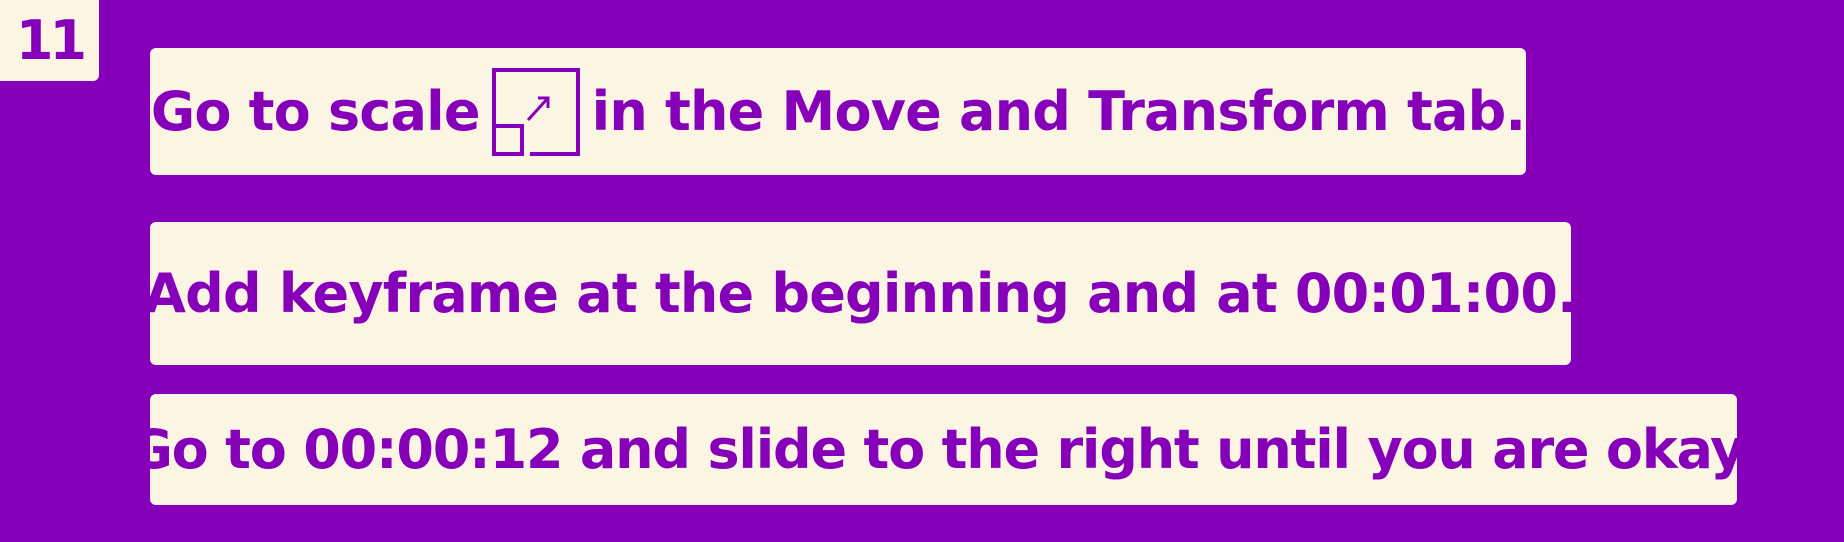 The height and width of the screenshot is (542, 1844). What do you see at coordinates (315, 111) in the screenshot?
I see `instruction-1-text-before: Go to scale` at bounding box center [315, 111].